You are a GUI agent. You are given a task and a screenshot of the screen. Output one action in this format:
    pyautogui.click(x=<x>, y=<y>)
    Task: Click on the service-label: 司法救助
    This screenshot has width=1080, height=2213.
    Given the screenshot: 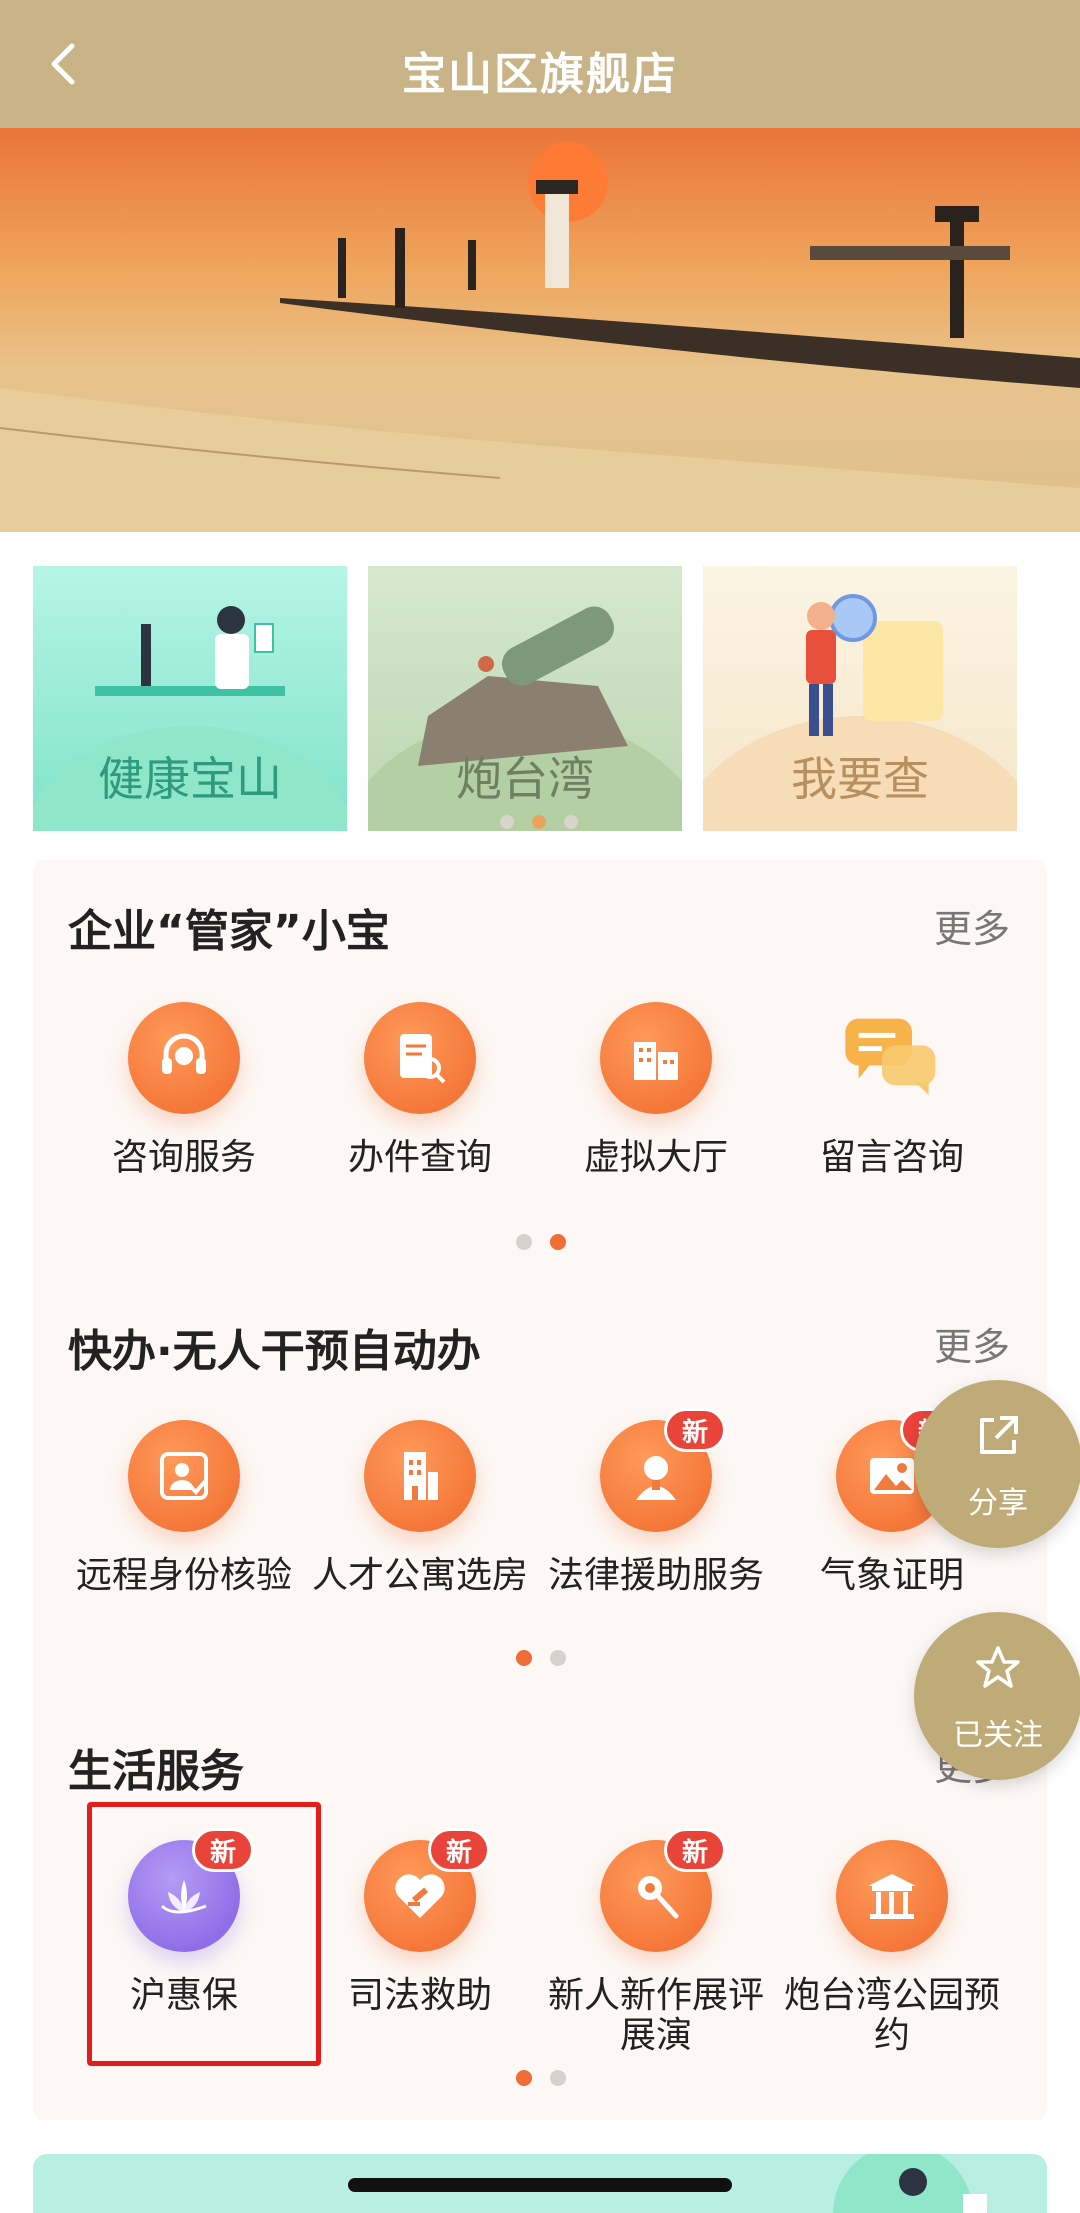 What is the action you would take?
    pyautogui.click(x=419, y=1995)
    